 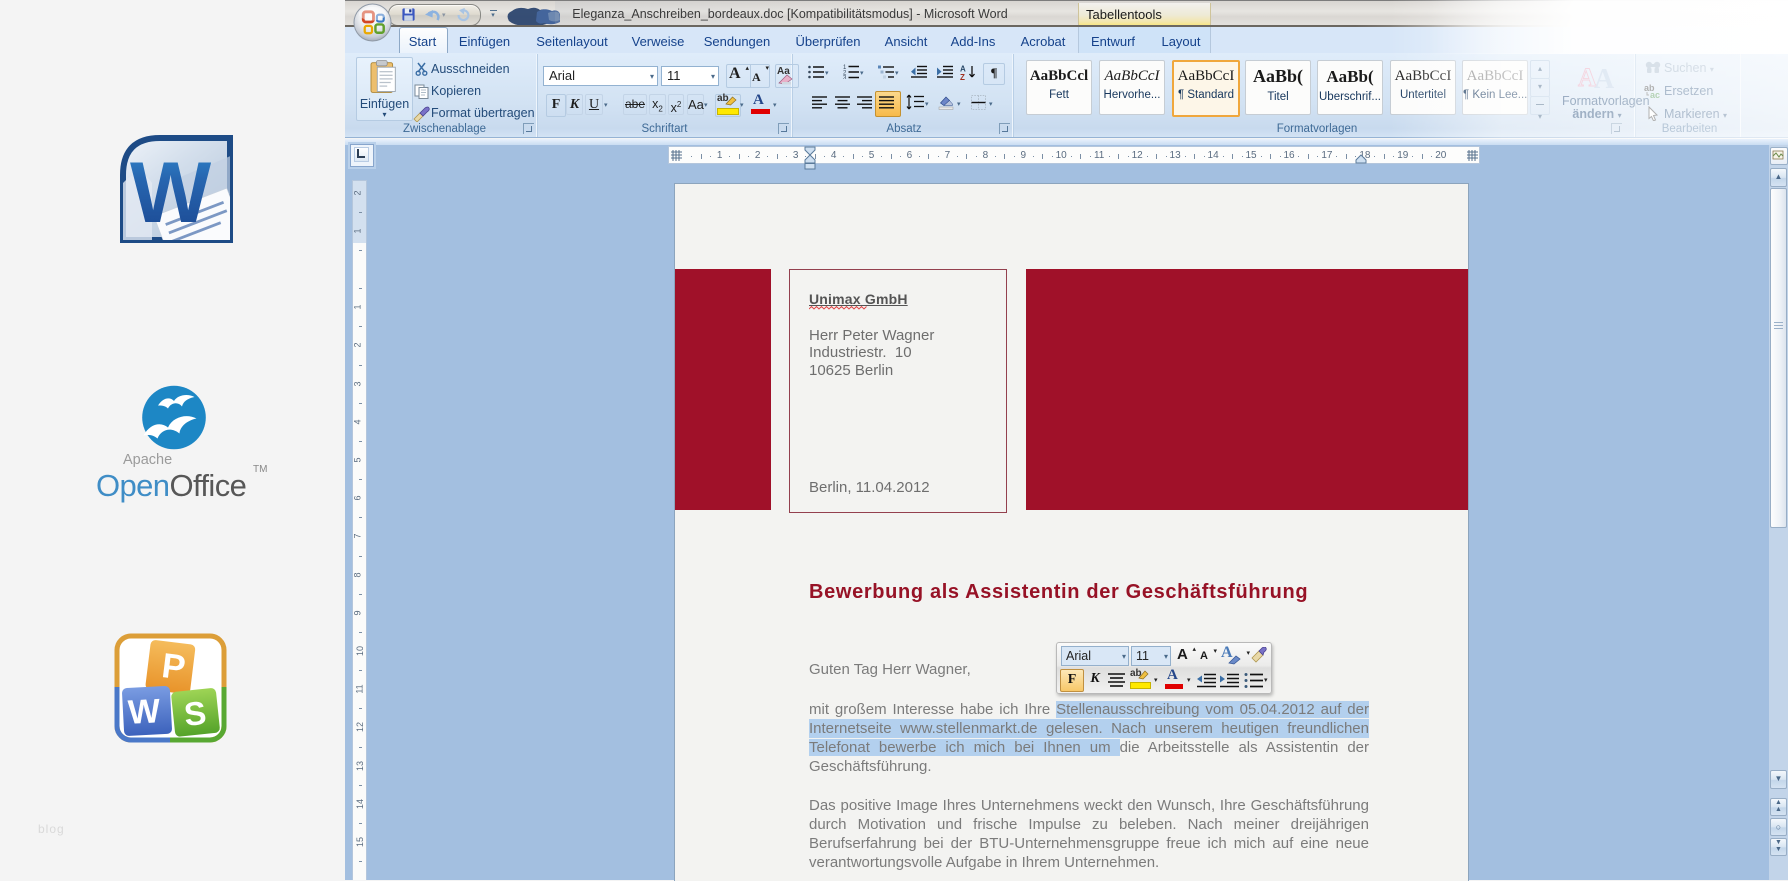 What do you see at coordinates (260, 469) in the screenshot?
I see `svg-text: TM` at bounding box center [260, 469].